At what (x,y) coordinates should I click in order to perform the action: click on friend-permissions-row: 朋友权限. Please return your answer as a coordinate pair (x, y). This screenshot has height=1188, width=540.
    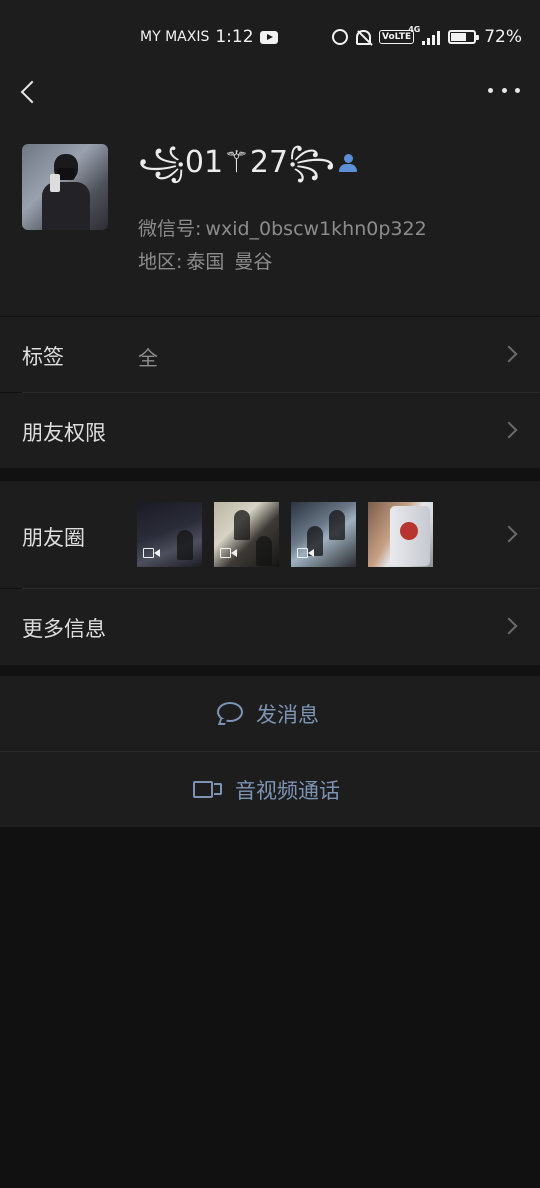
    Looking at the image, I should click on (270, 430).